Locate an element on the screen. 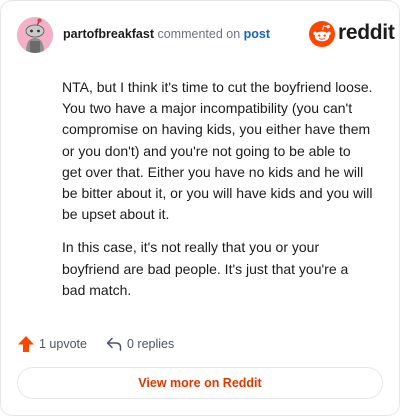 The height and width of the screenshot is (416, 400). snoo-avatar-icon is located at coordinates (35, 35).